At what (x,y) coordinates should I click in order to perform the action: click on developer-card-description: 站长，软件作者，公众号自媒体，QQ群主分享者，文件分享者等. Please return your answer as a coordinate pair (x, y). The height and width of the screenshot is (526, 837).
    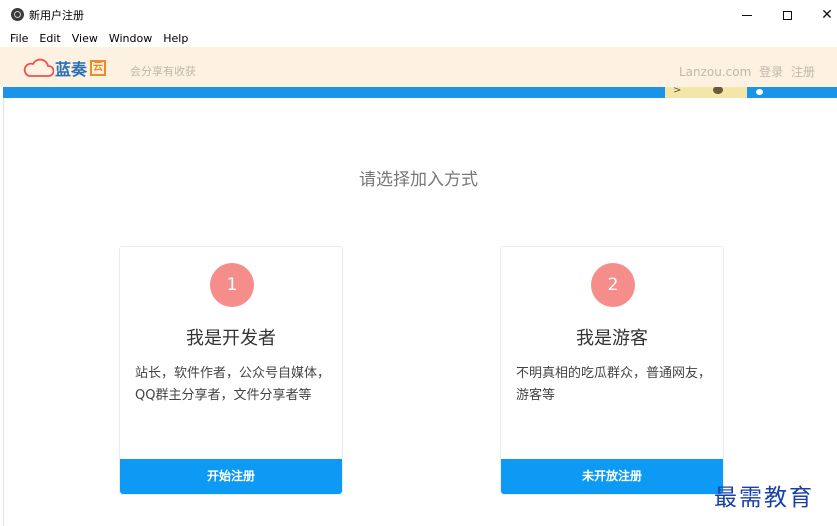
    Looking at the image, I should click on (233, 384).